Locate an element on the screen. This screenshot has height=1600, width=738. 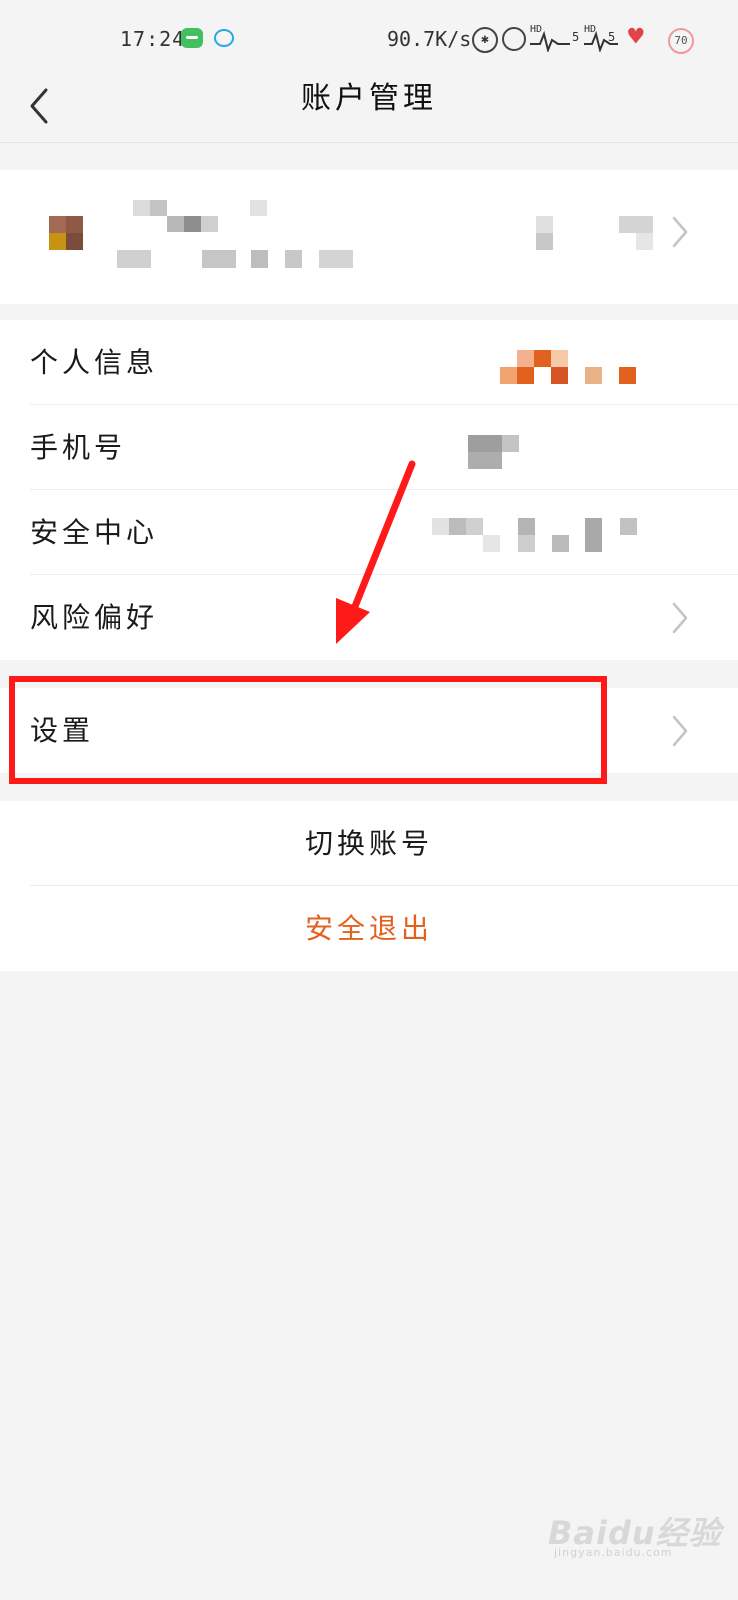
menu-item-label: 手机号 is located at coordinates (78, 447).